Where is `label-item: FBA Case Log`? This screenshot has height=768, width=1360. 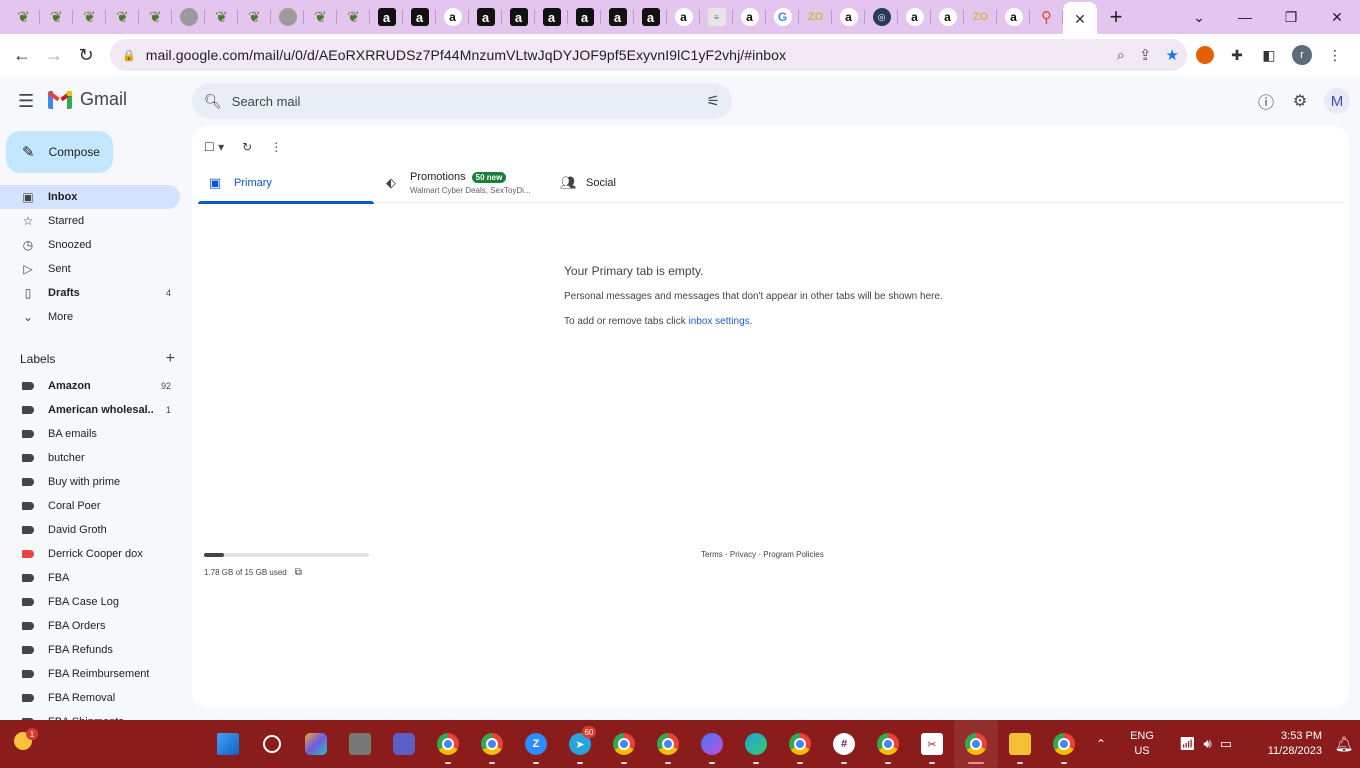
label-item: FBA Case Log is located at coordinates (90, 602).